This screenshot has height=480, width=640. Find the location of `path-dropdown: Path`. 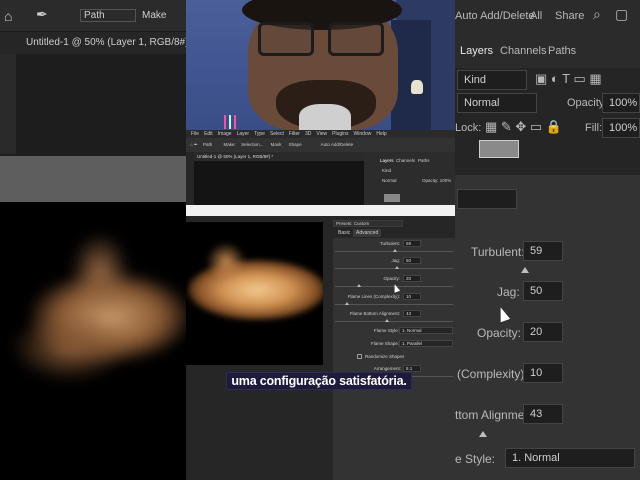

path-dropdown: Path is located at coordinates (108, 15).